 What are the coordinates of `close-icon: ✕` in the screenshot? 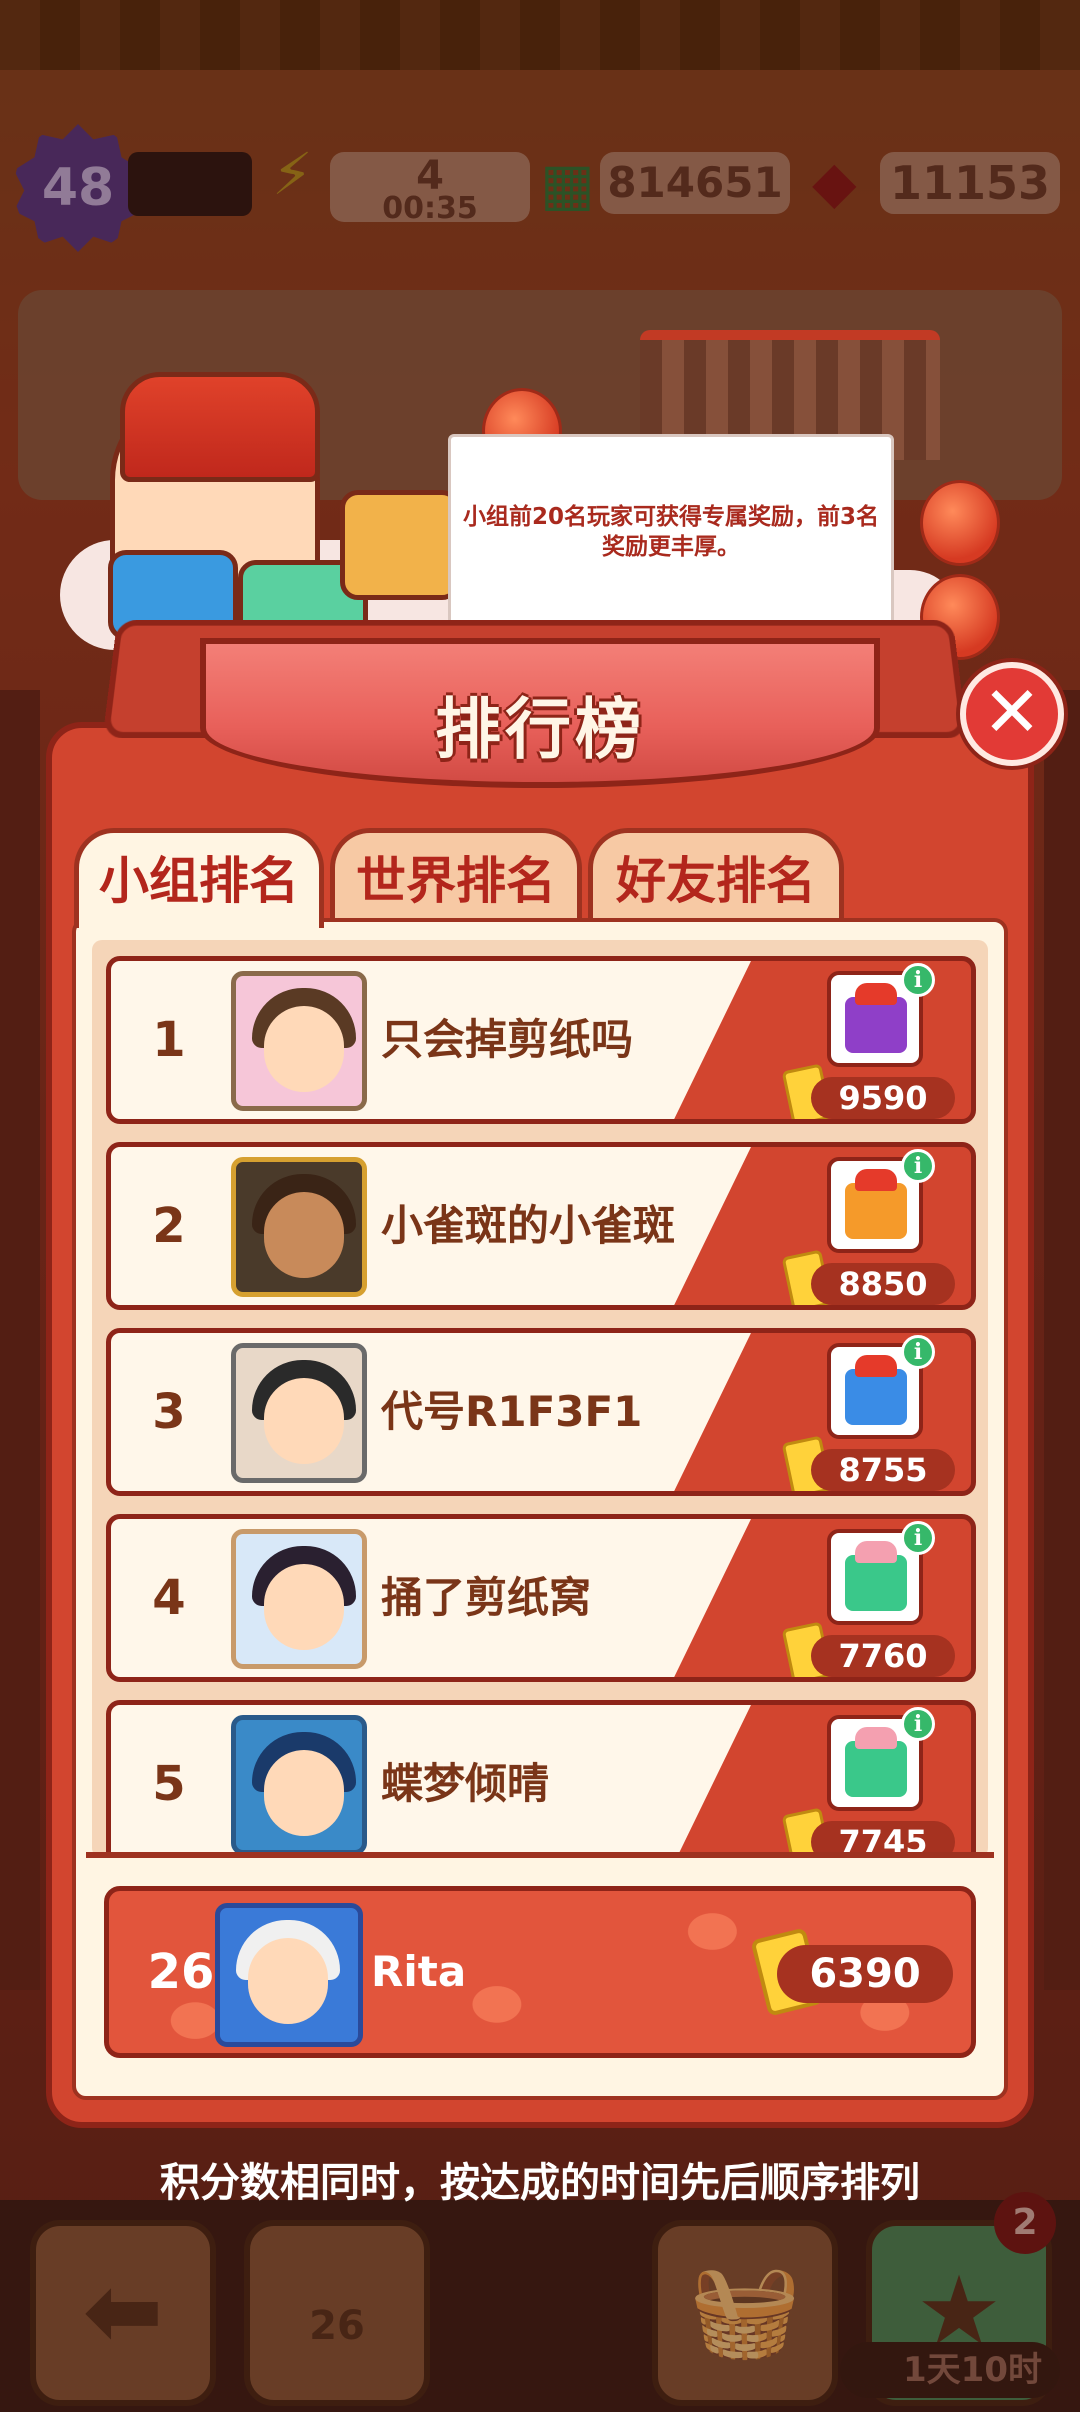 It's located at (1012, 712).